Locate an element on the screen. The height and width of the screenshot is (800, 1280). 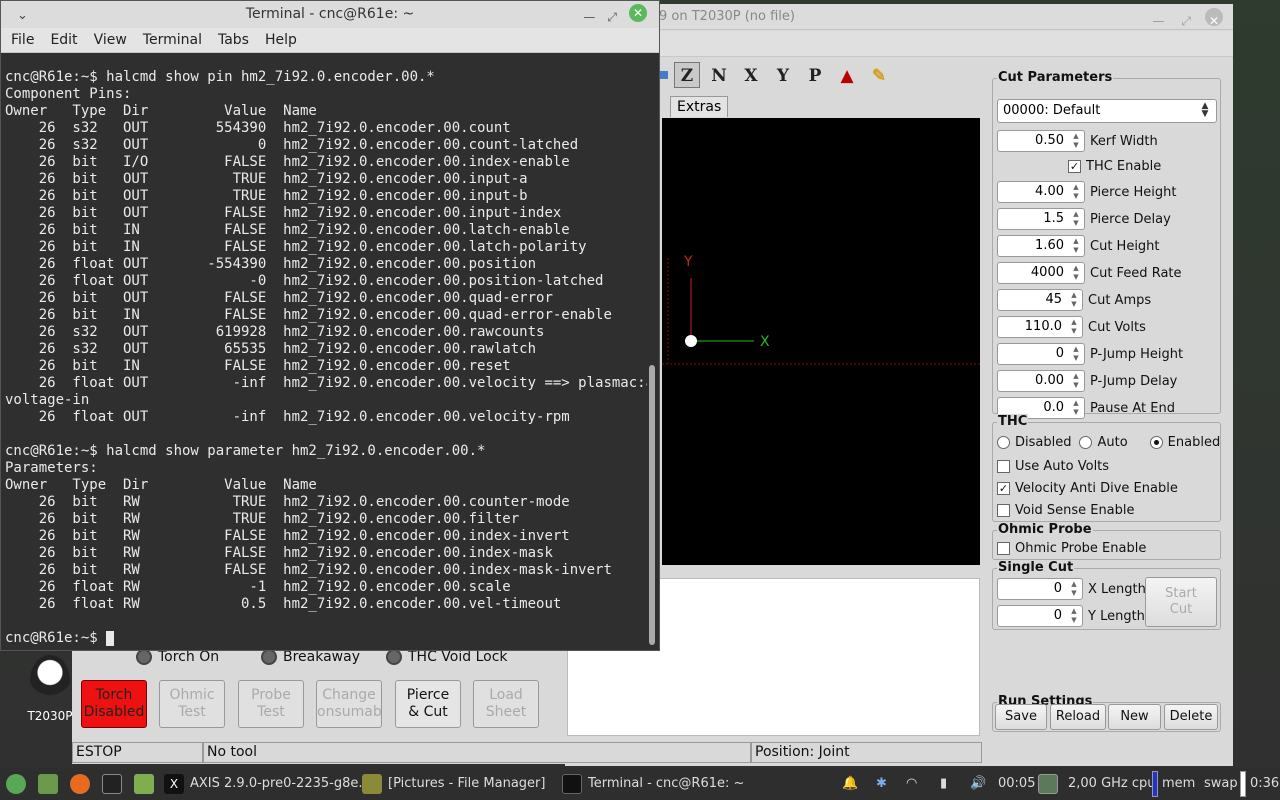
tux-icon is located at coordinates (50, 680).